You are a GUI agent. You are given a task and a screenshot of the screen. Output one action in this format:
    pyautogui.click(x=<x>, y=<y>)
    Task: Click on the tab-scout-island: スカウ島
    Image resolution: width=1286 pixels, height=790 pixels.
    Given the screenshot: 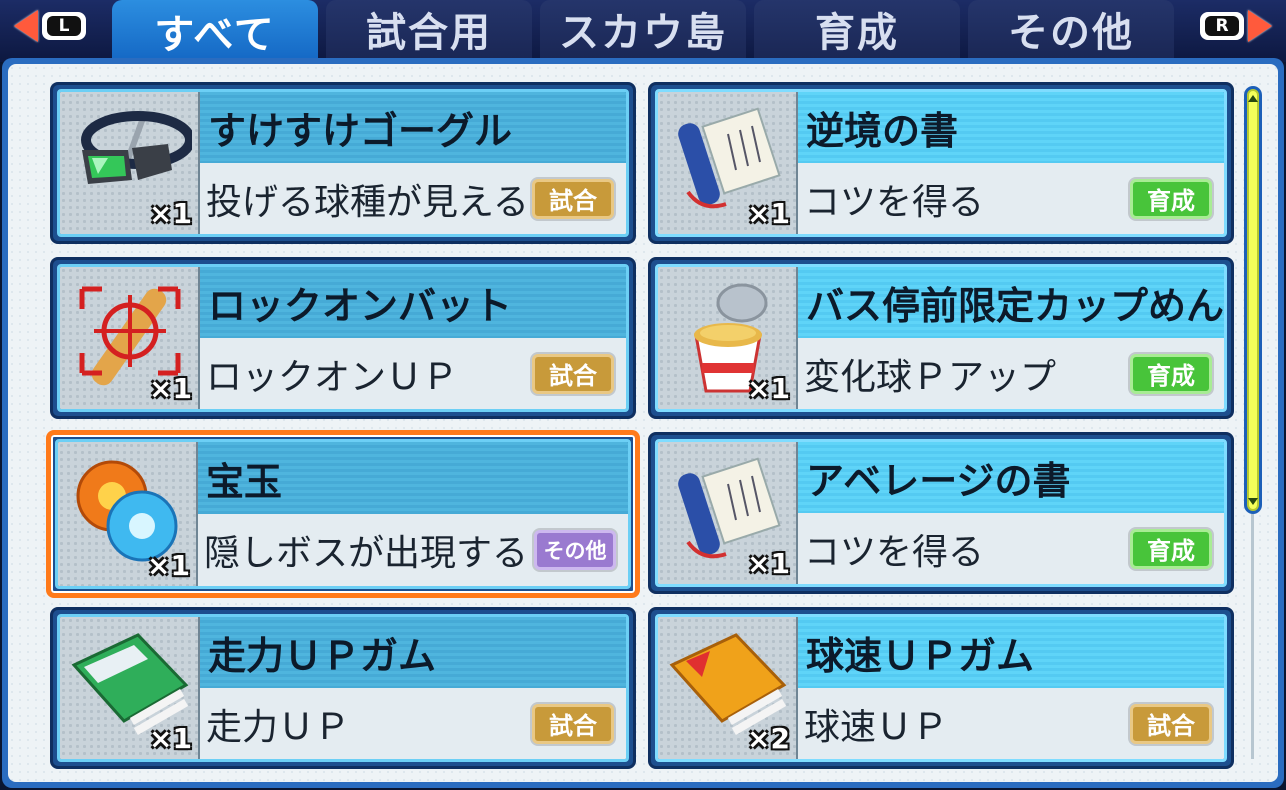 What is the action you would take?
    pyautogui.click(x=643, y=29)
    